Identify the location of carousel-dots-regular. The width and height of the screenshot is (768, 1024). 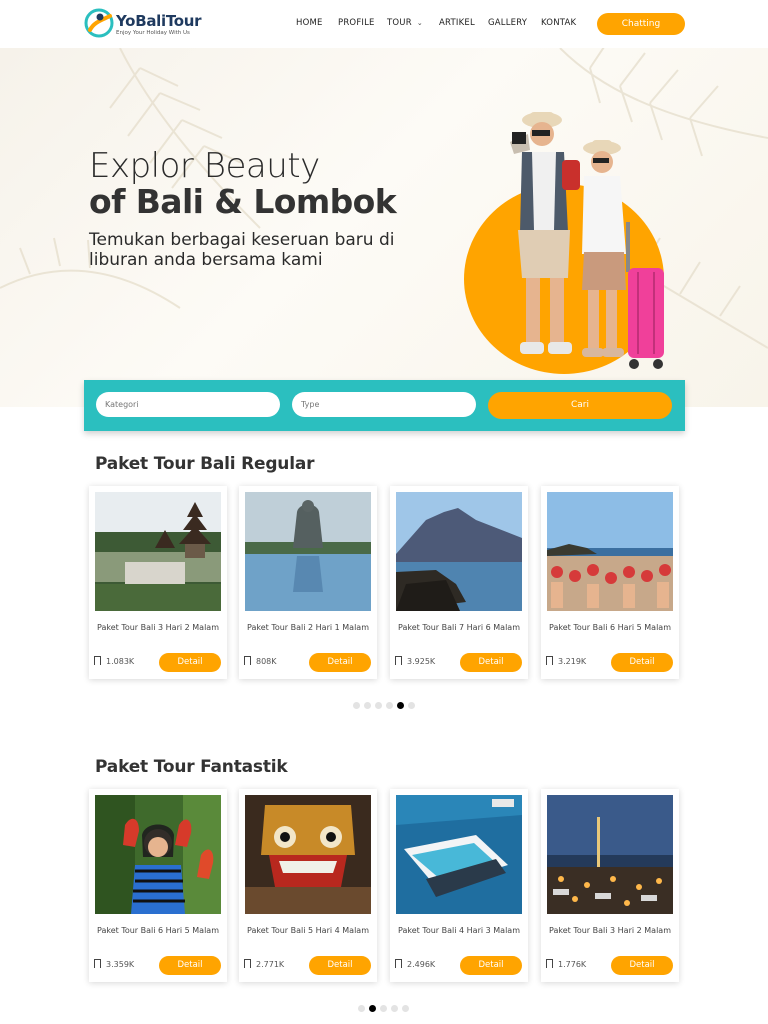
(384, 706).